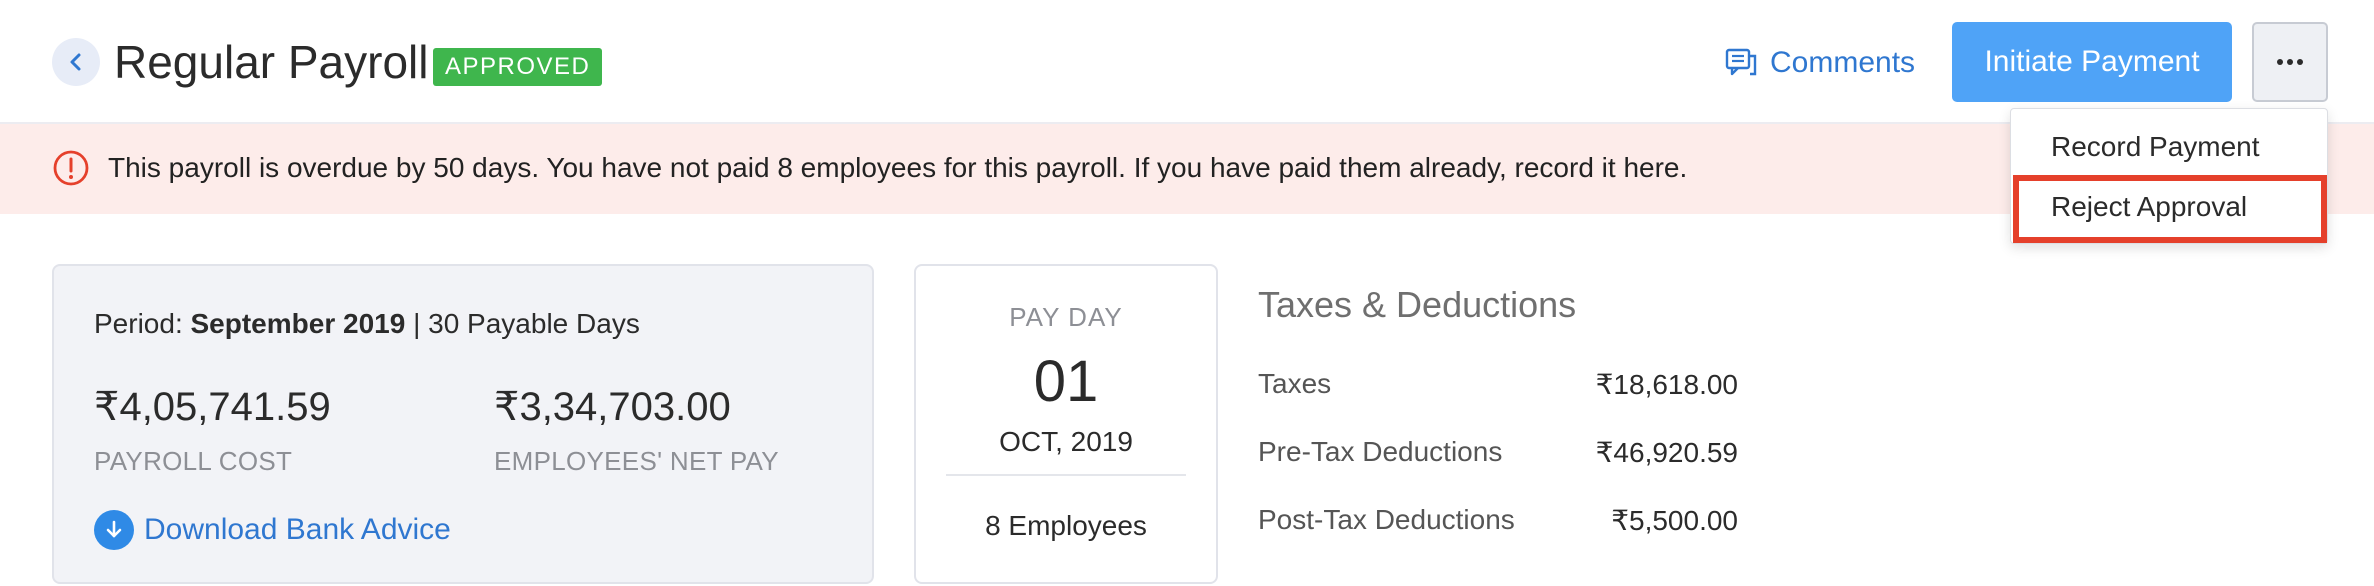 Image resolution: width=2374 pixels, height=586 pixels. What do you see at coordinates (1380, 451) in the screenshot?
I see `tax-row-label: Pre-Tax Deductions` at bounding box center [1380, 451].